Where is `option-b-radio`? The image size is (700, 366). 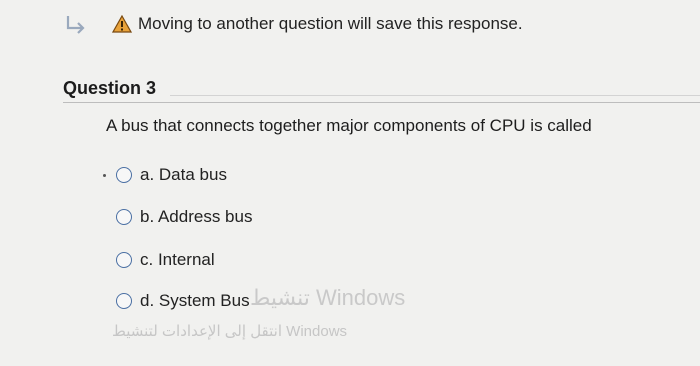 option-b-radio is located at coordinates (124, 217).